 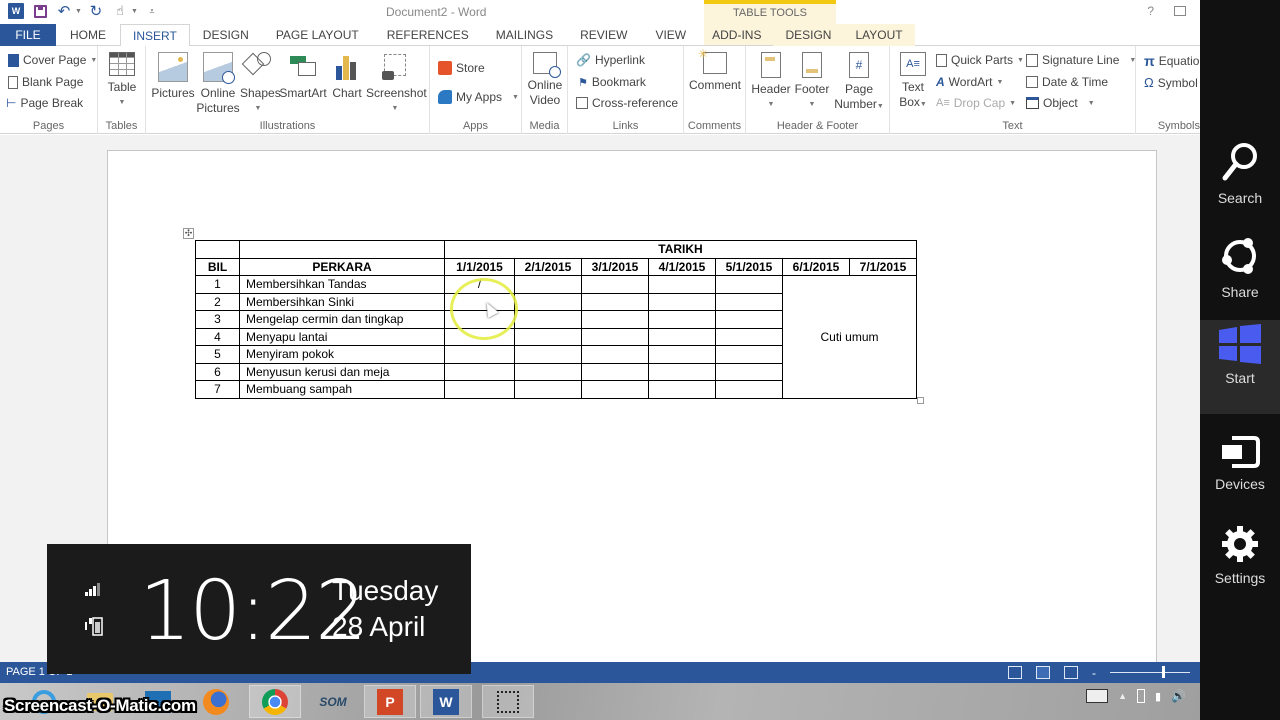 I want to click on cell-perkara: Membersihkan Sinki, so click(x=342, y=301).